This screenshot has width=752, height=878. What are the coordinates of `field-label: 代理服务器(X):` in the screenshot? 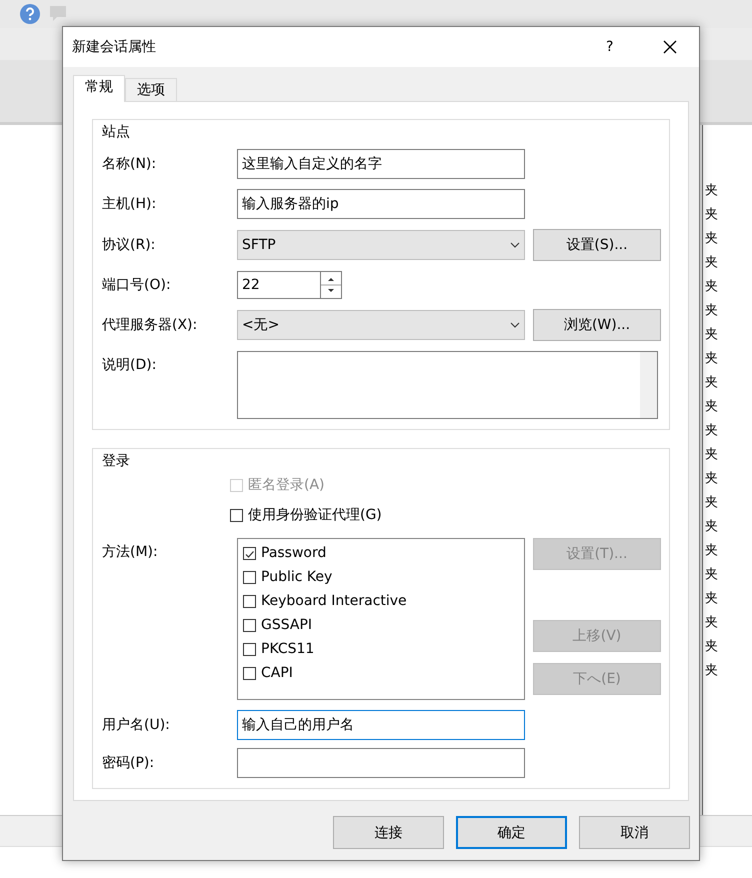 It's located at (150, 325).